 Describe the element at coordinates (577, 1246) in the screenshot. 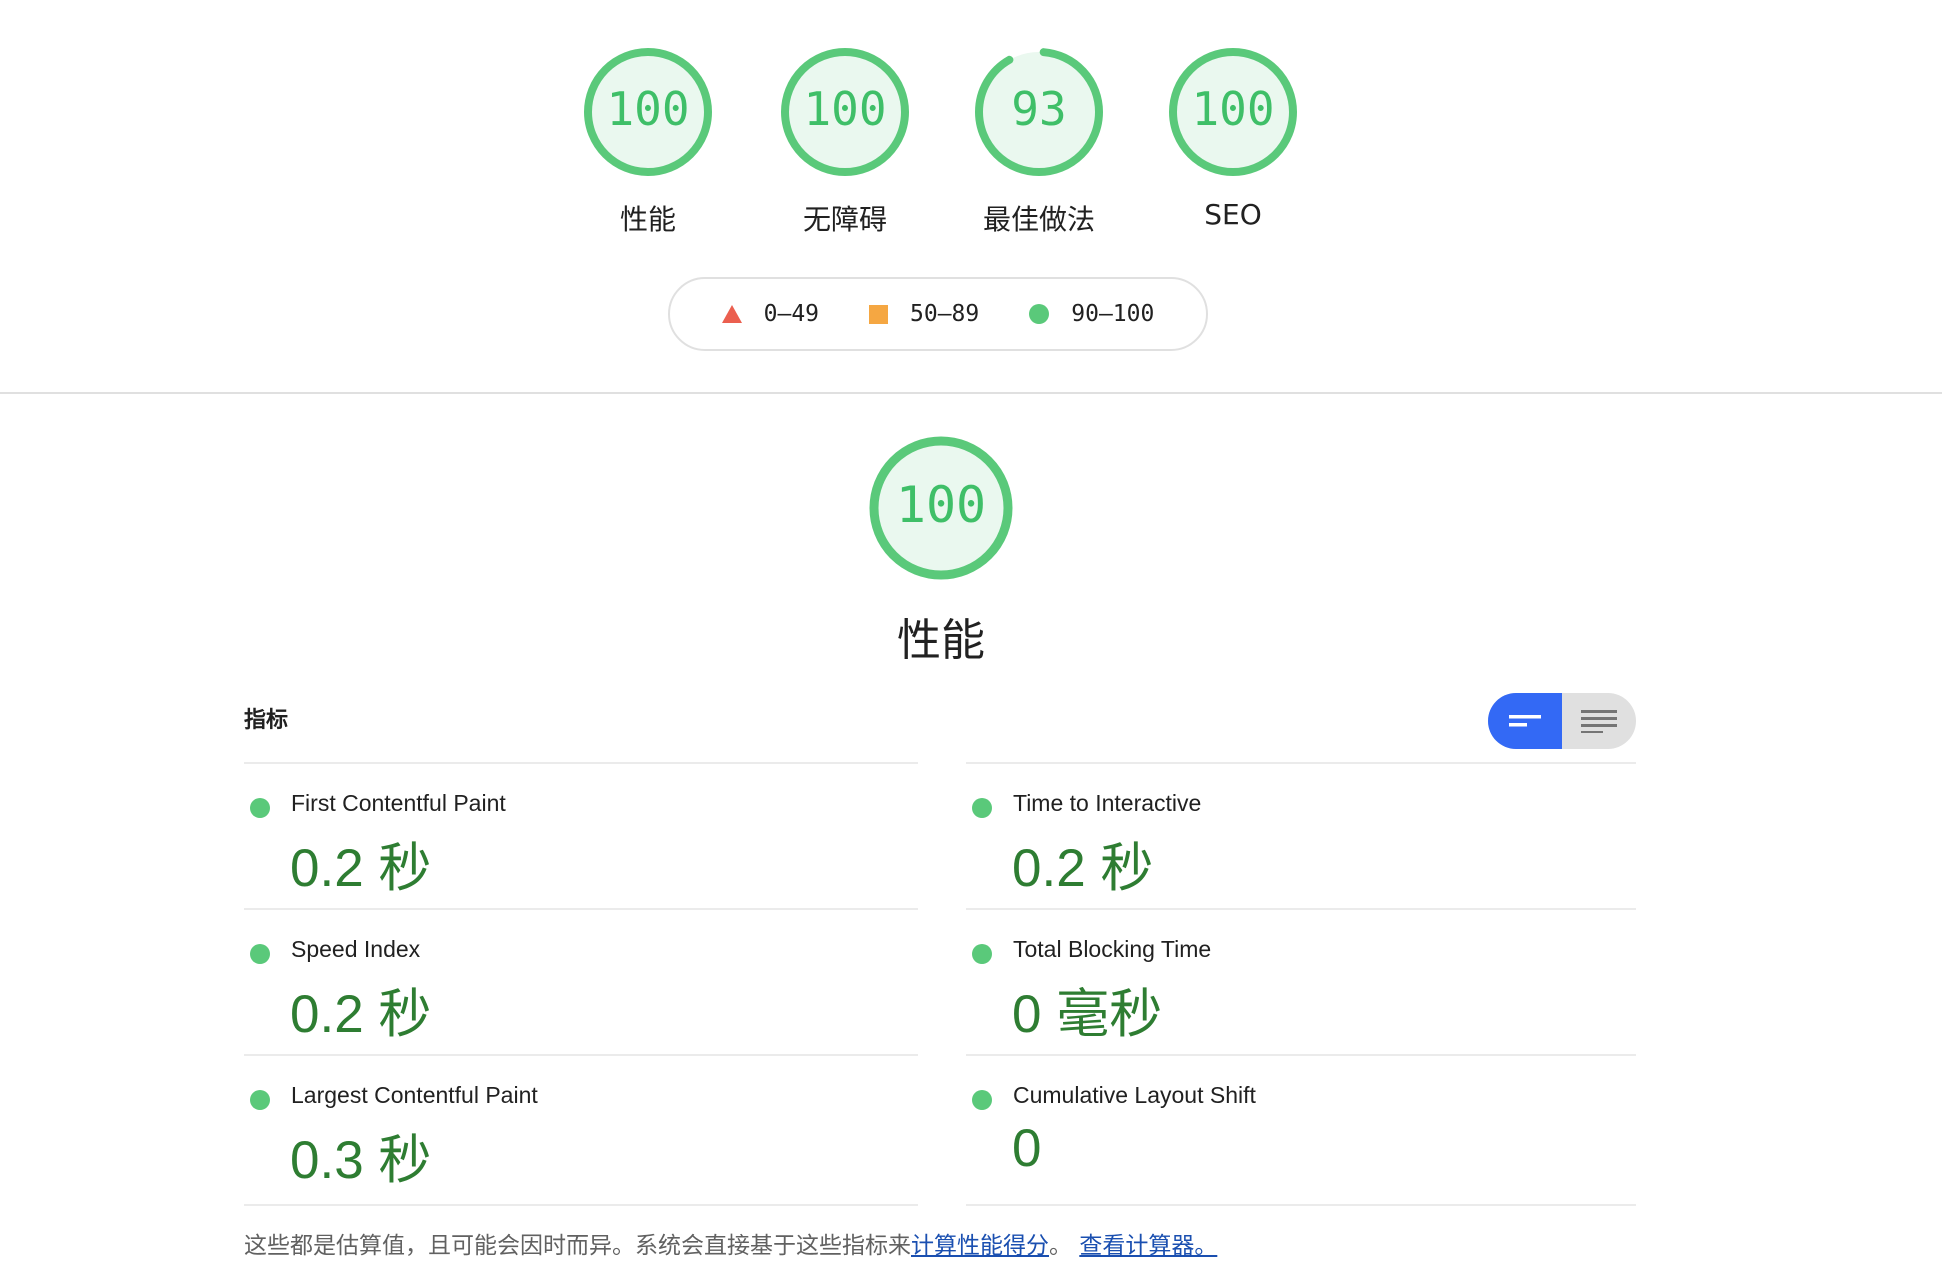

I see `footnote-text: 这些都是估算值，且可能会因时而异。系统会直接基于这些指标来` at that location.